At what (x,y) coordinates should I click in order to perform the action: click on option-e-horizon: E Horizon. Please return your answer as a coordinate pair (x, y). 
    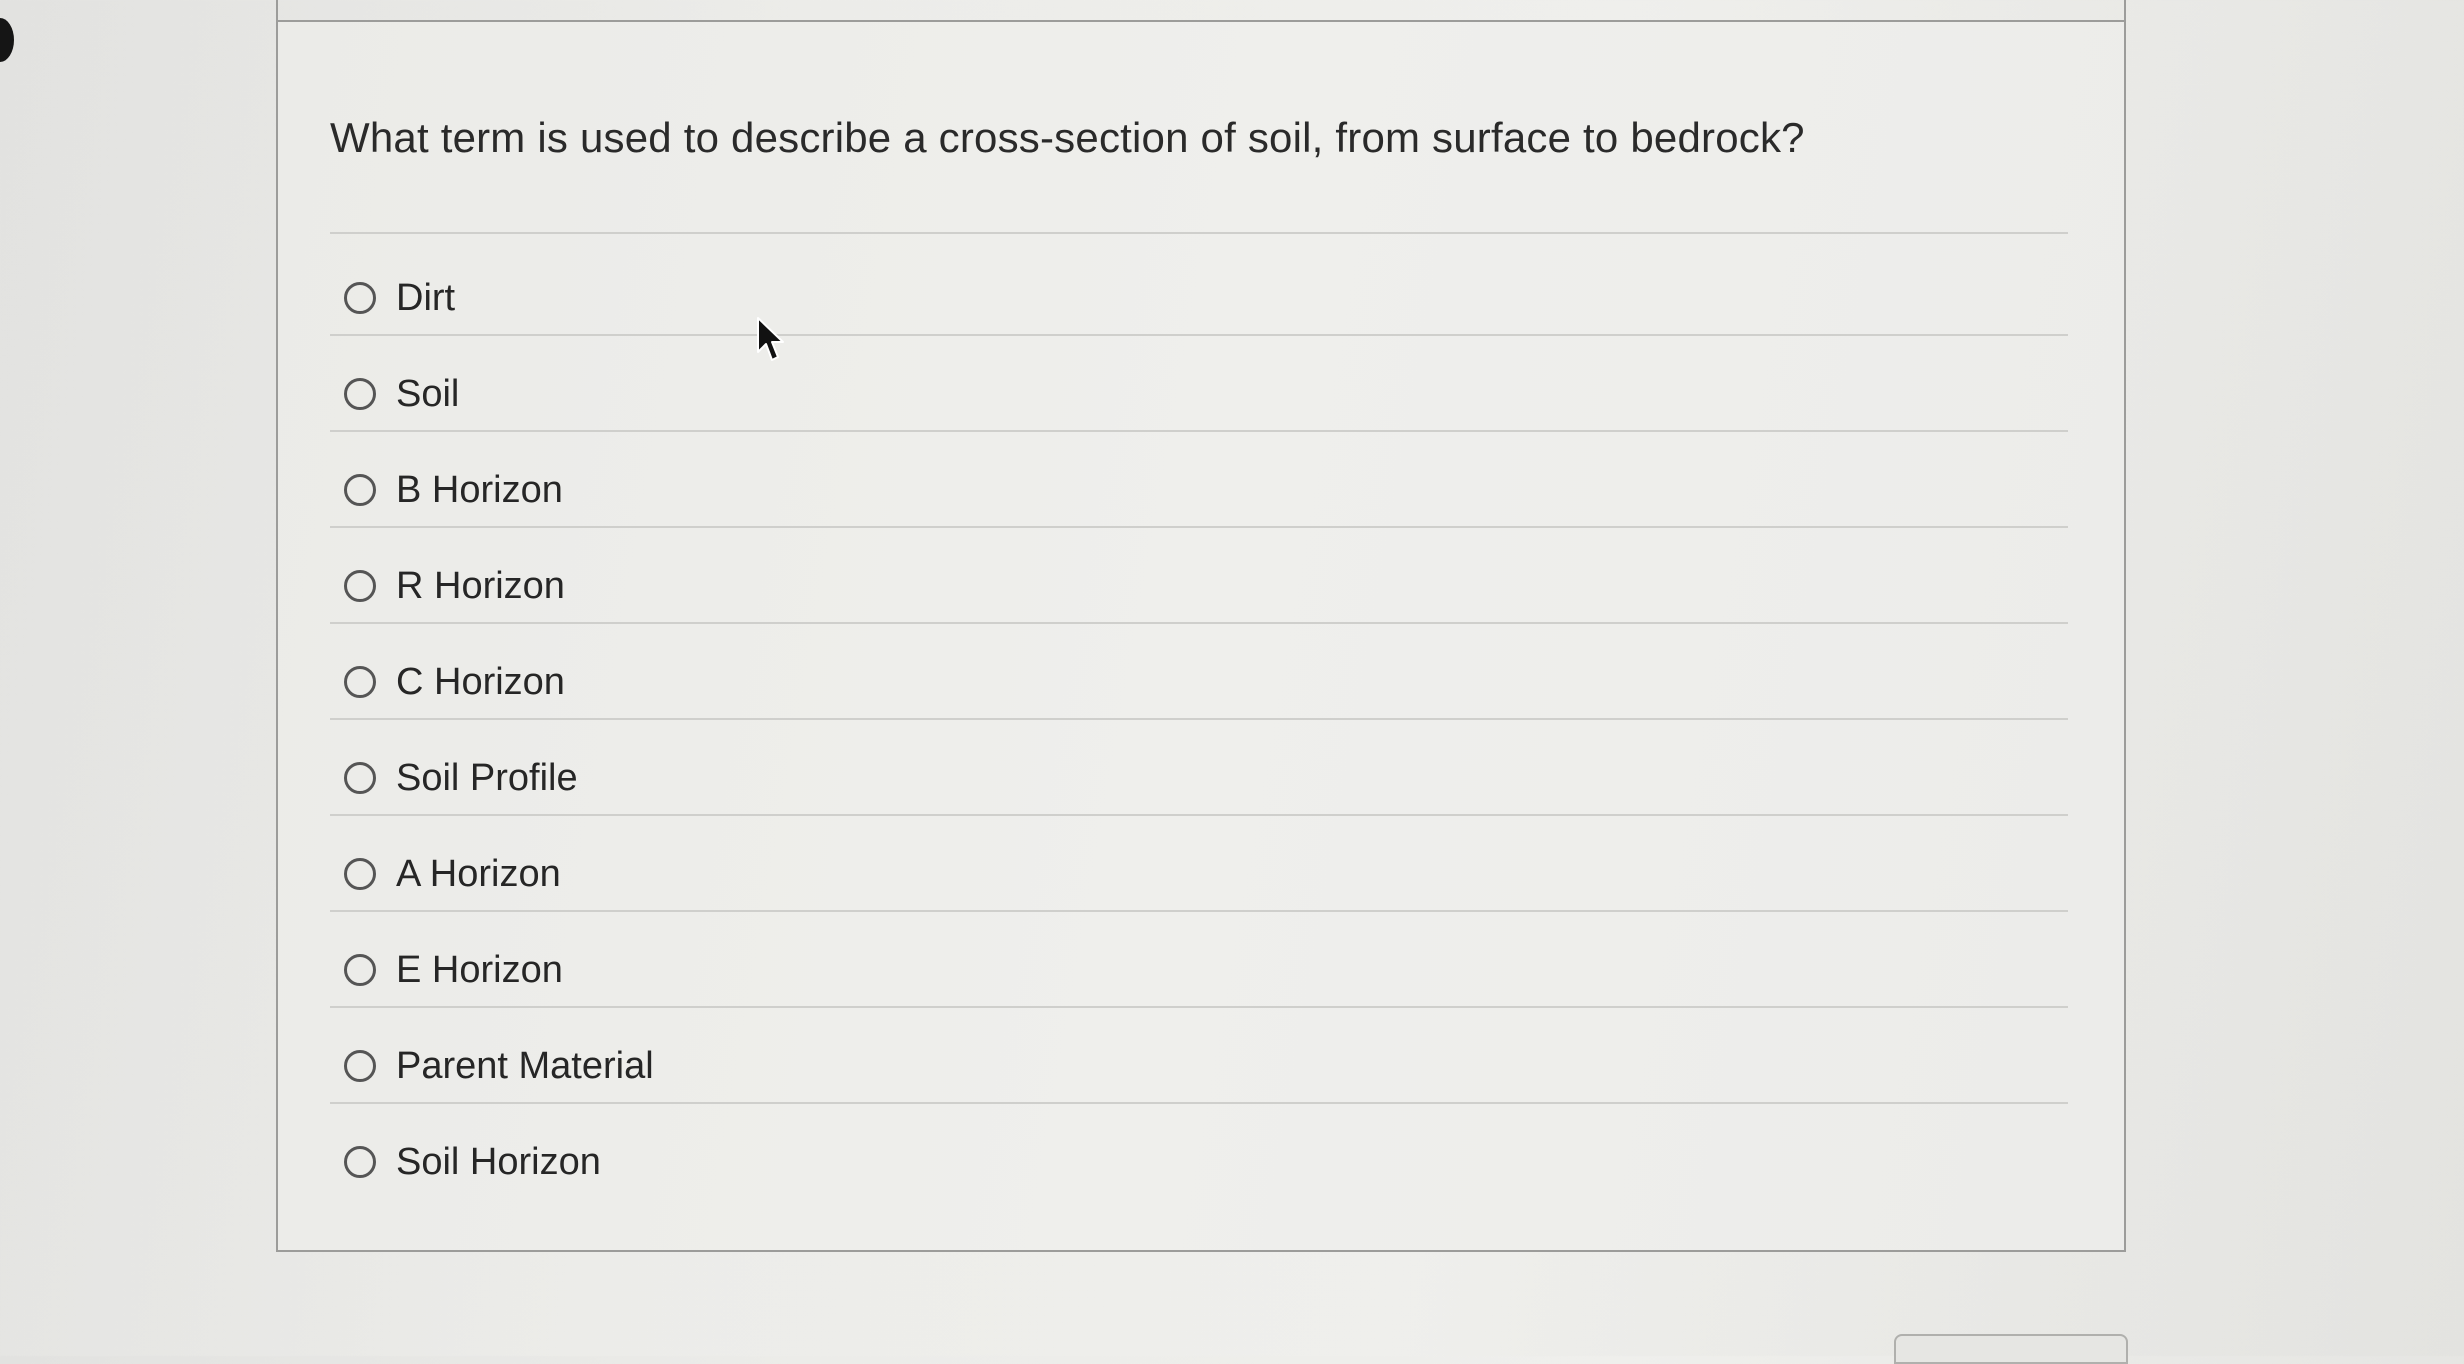
    Looking at the image, I should click on (453, 970).